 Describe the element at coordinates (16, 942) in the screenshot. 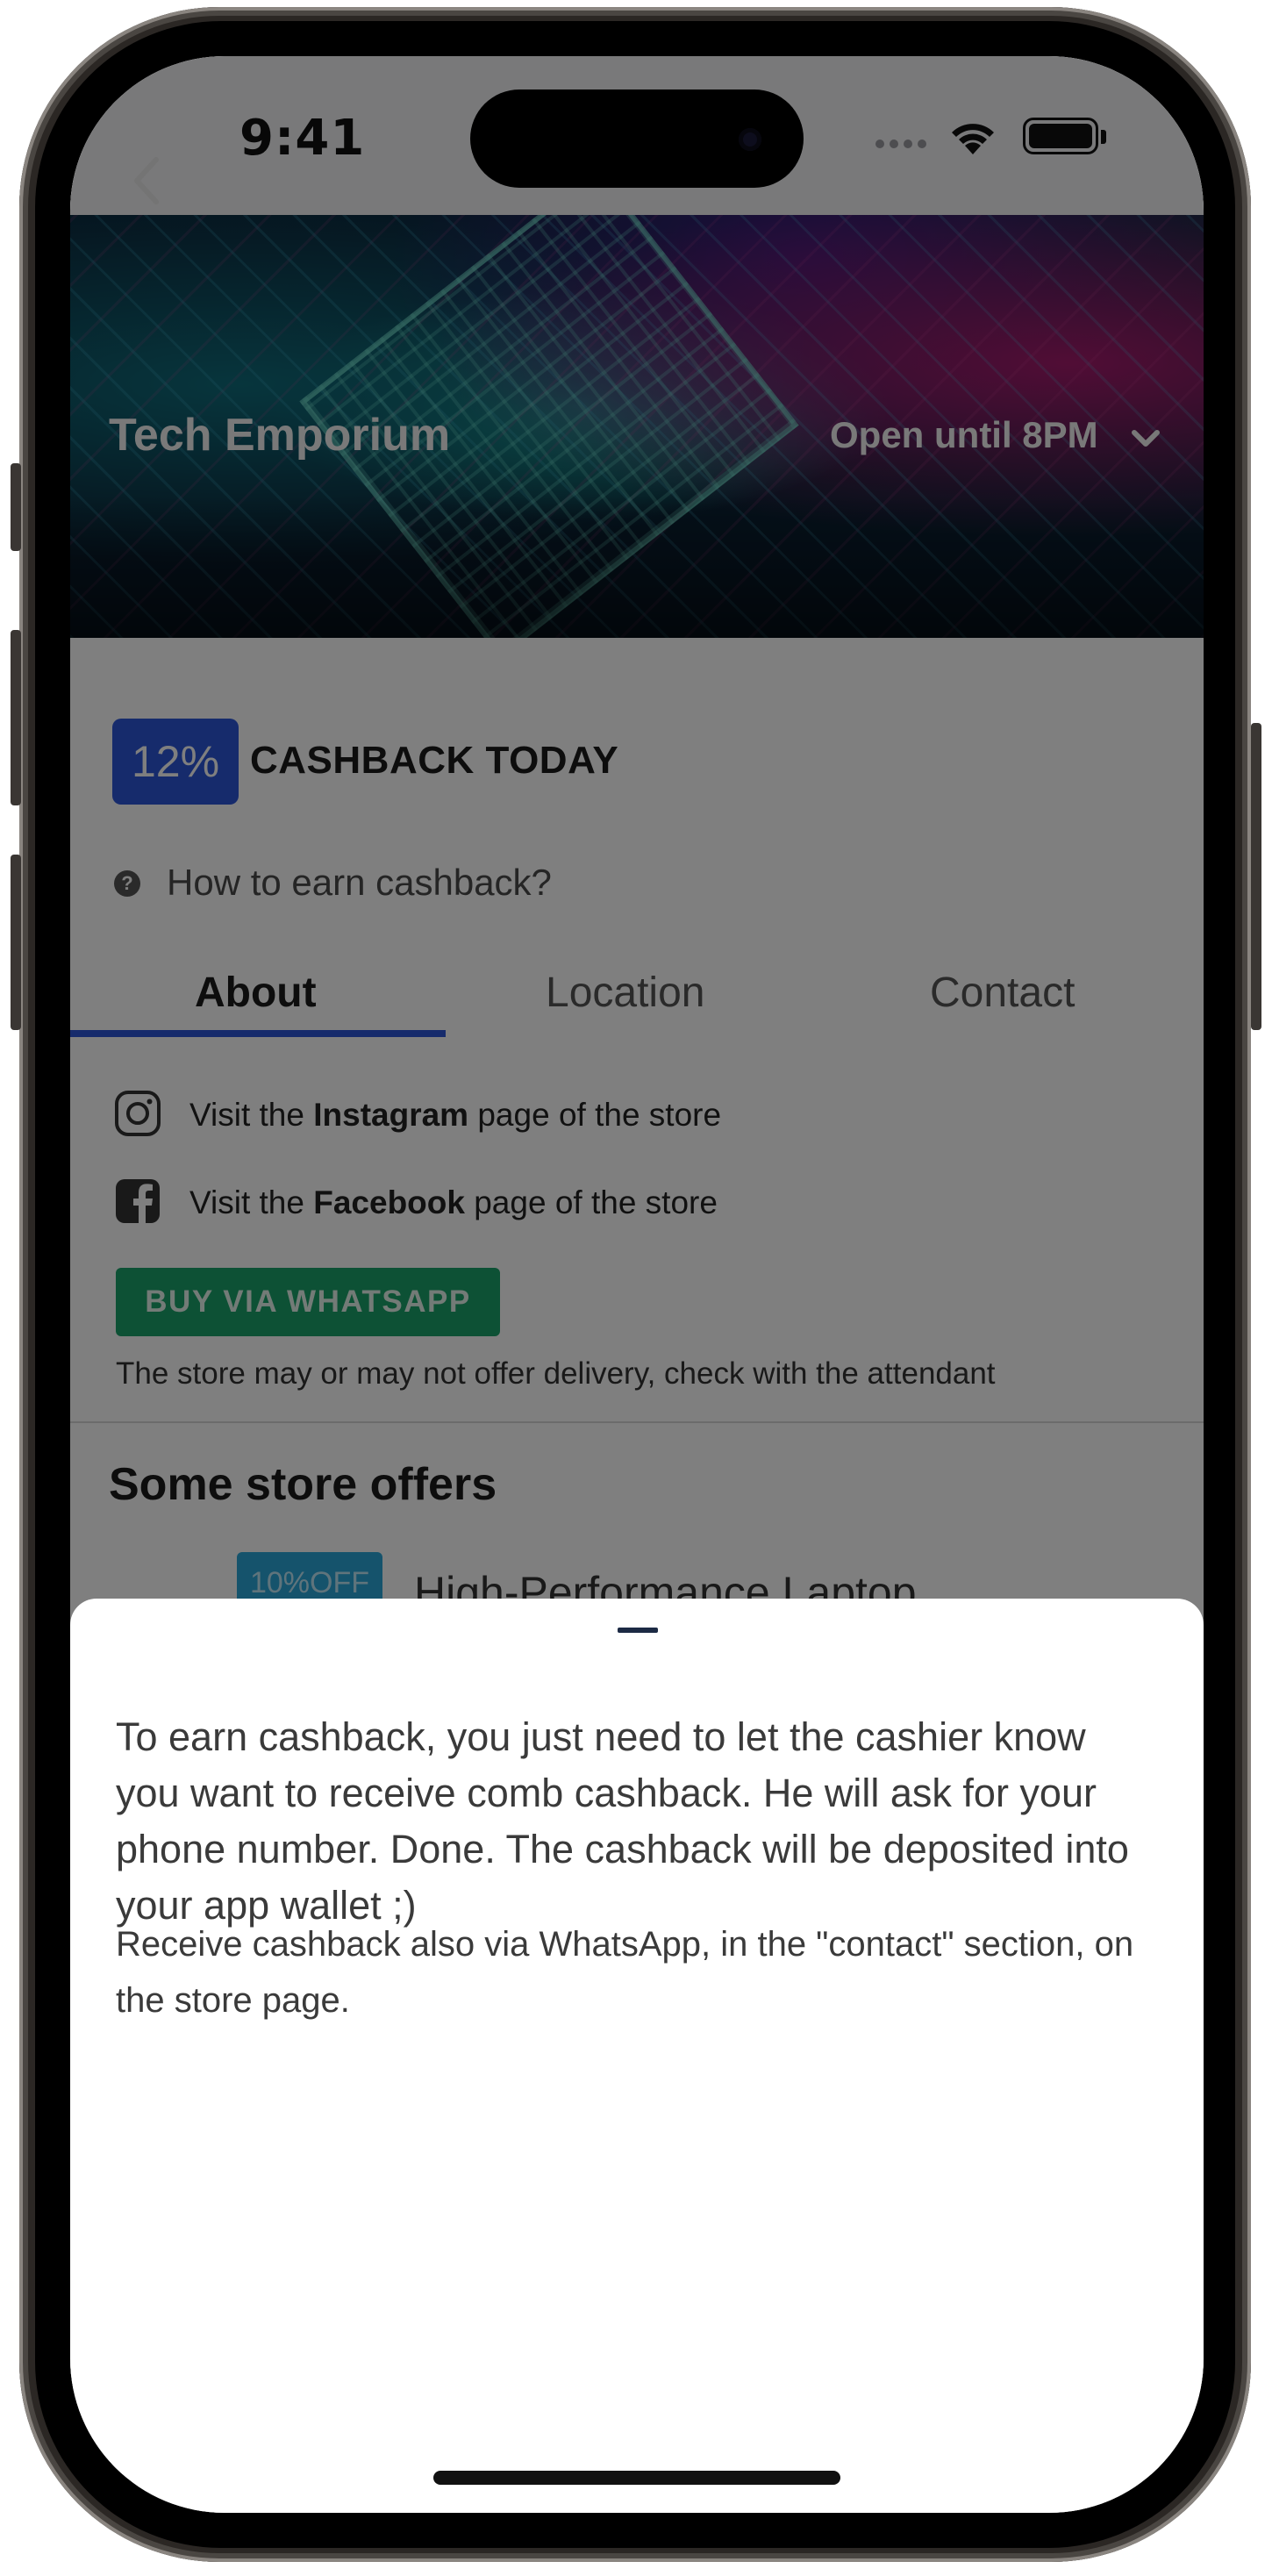

I see `volume-down-button` at that location.